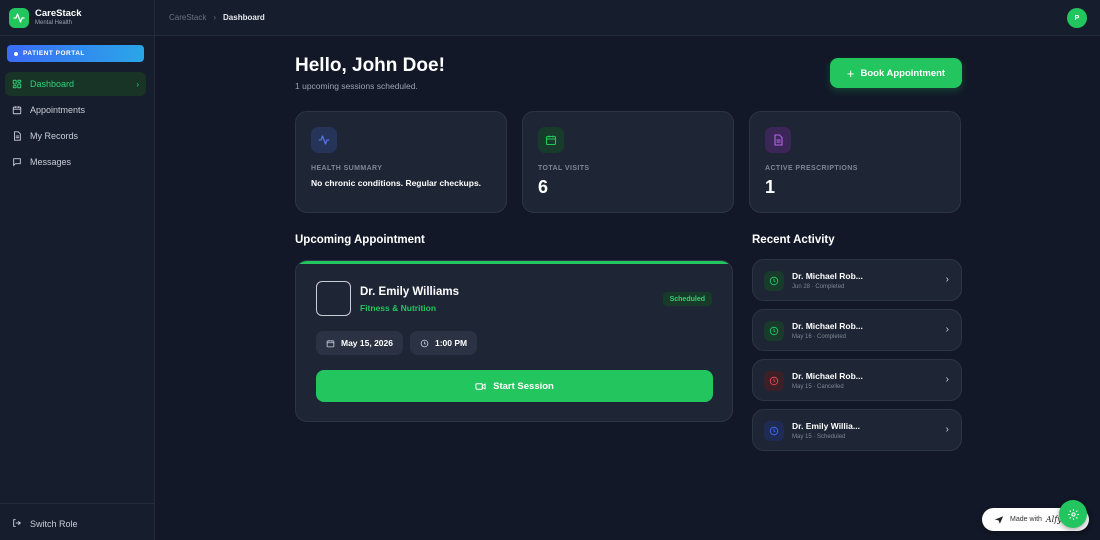 Image resolution: width=1100 pixels, height=540 pixels. What do you see at coordinates (17, 162) in the screenshot?
I see `chat-bubble-icon` at bounding box center [17, 162].